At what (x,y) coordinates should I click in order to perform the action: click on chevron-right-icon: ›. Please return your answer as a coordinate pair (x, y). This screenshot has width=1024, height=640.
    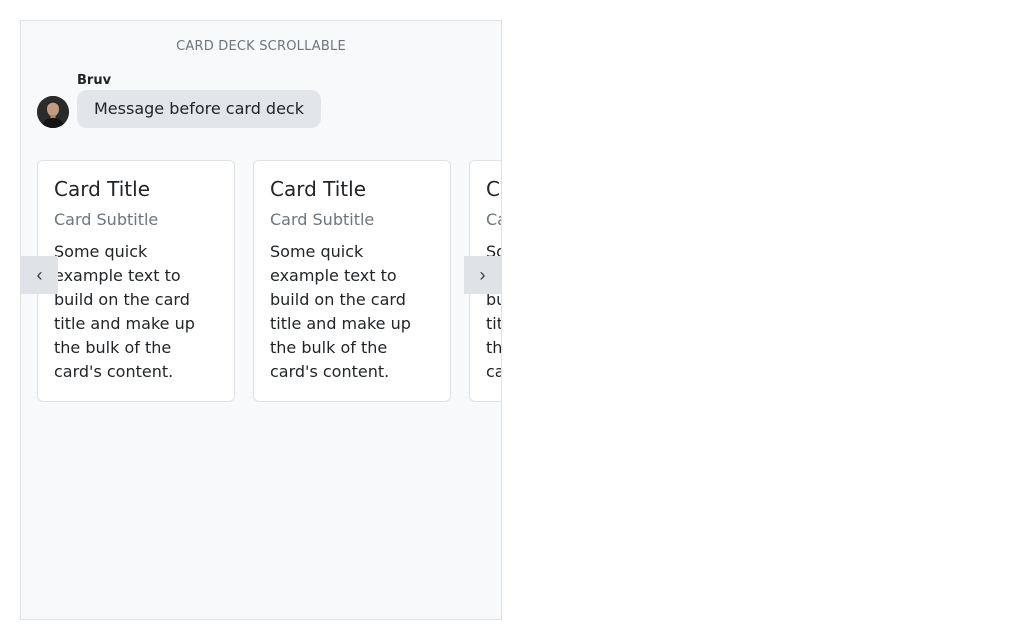
    Looking at the image, I should click on (482, 275).